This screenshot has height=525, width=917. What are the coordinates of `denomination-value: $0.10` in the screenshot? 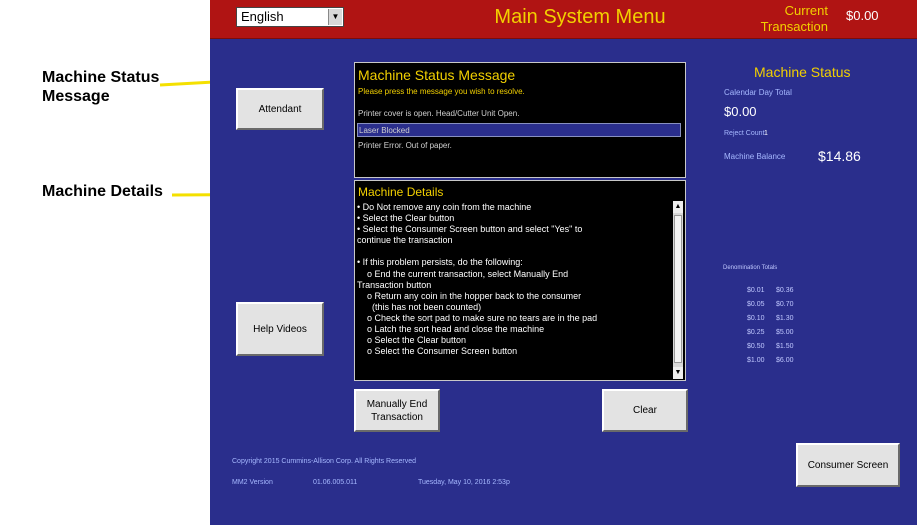 It's located at (756, 318).